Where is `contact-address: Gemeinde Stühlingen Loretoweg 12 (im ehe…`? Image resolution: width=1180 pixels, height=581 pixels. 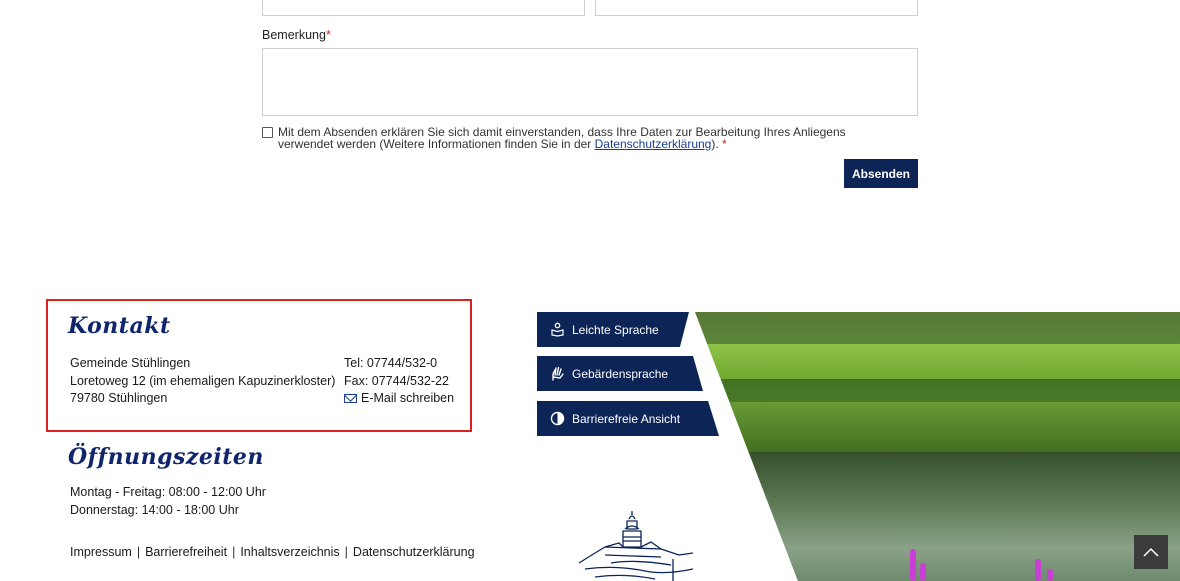
contact-address: Gemeinde Stühlingen Loretoweg 12 (im ehe… is located at coordinates (202, 381).